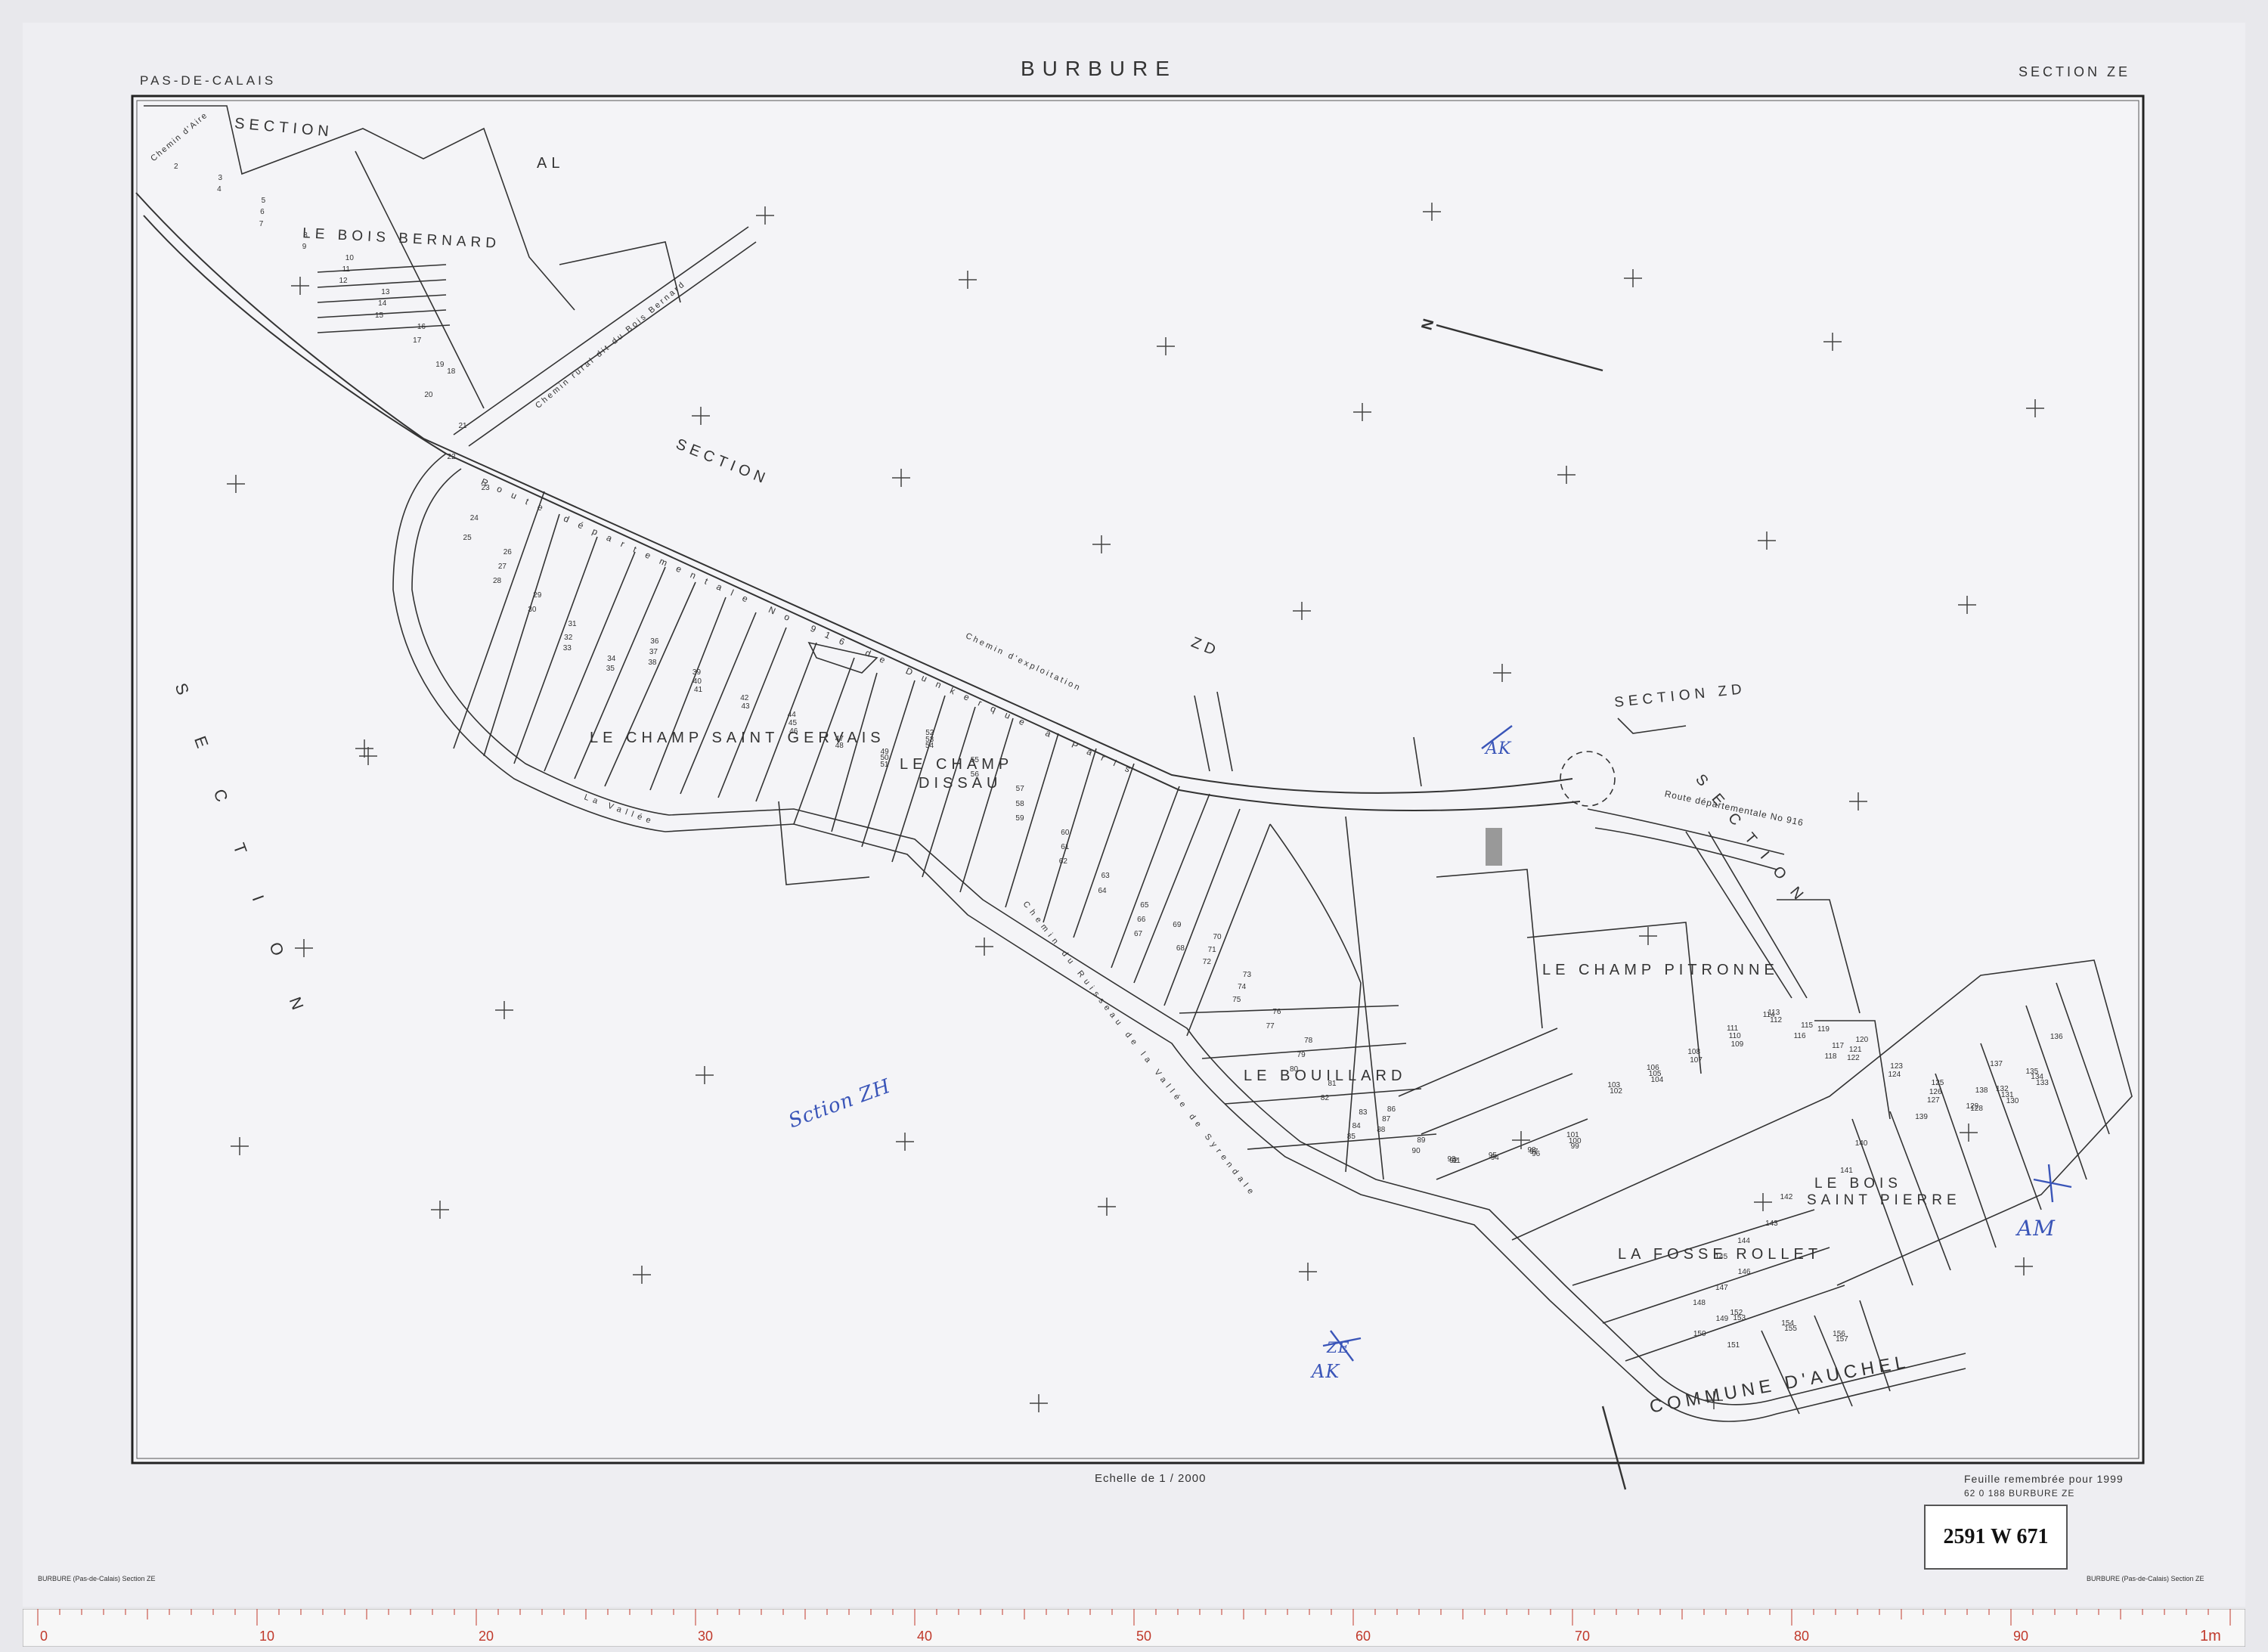  What do you see at coordinates (1786, 1198) in the screenshot?
I see `parcel-number: 142` at bounding box center [1786, 1198].